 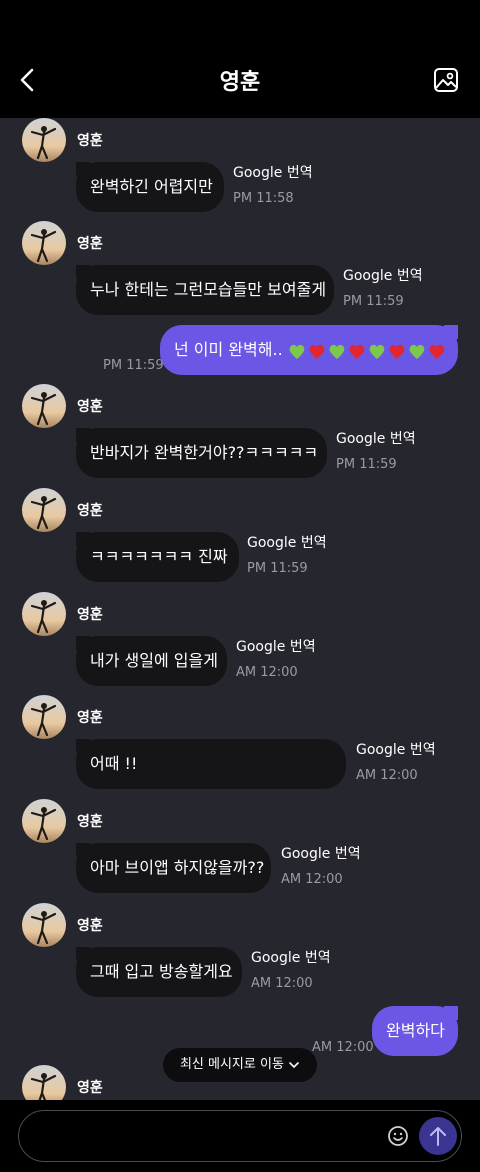 I want to click on message-bubble: 그때 입고 방송할게요, so click(x=159, y=972).